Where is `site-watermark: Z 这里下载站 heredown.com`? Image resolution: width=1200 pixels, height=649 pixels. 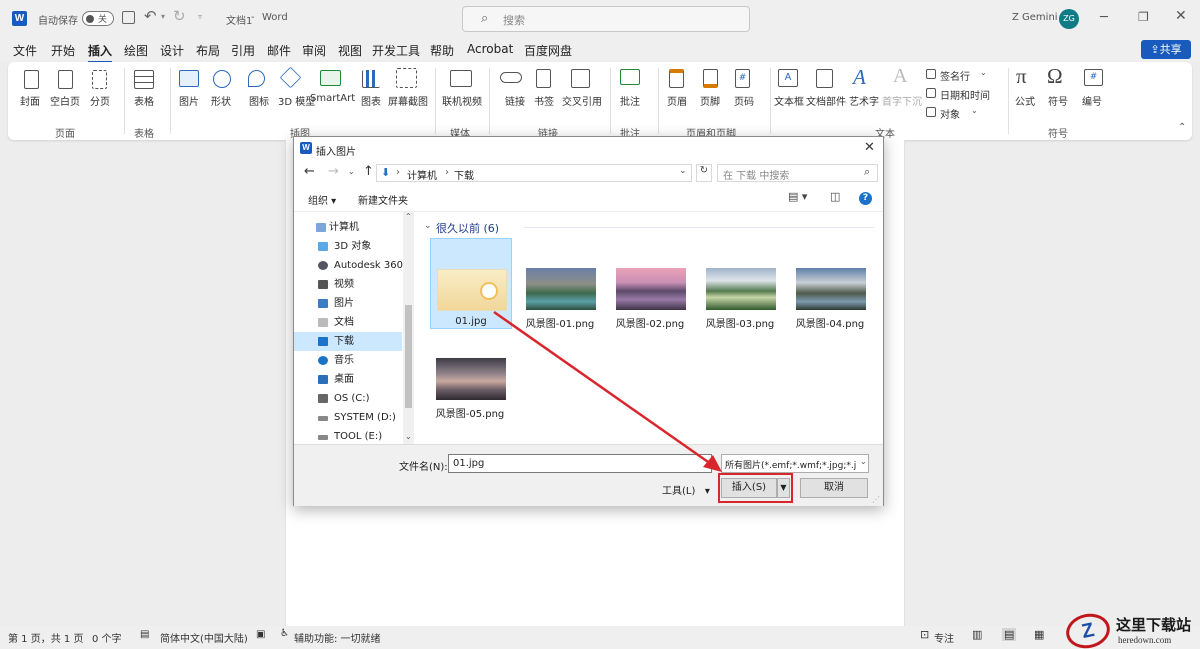 site-watermark: Z 这里下载站 heredown.com is located at coordinates (1131, 629).